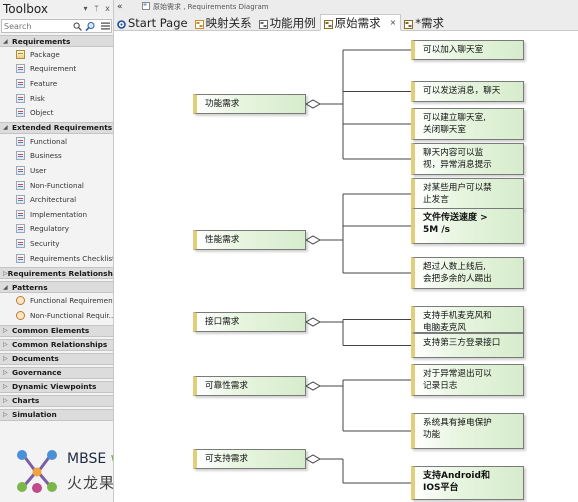 Image resolution: width=578 pixels, height=502 pixels. What do you see at coordinates (105, 26) in the screenshot?
I see `menu-icon` at bounding box center [105, 26].